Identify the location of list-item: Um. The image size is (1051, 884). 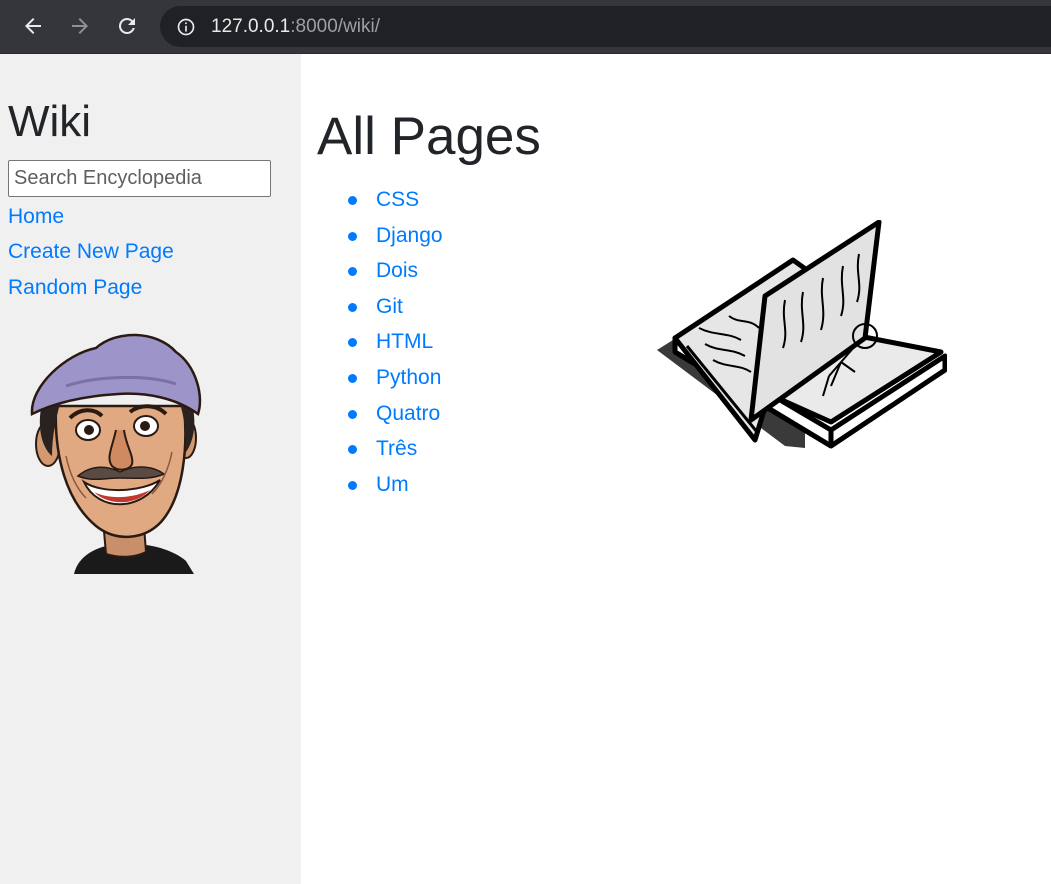
(395, 488).